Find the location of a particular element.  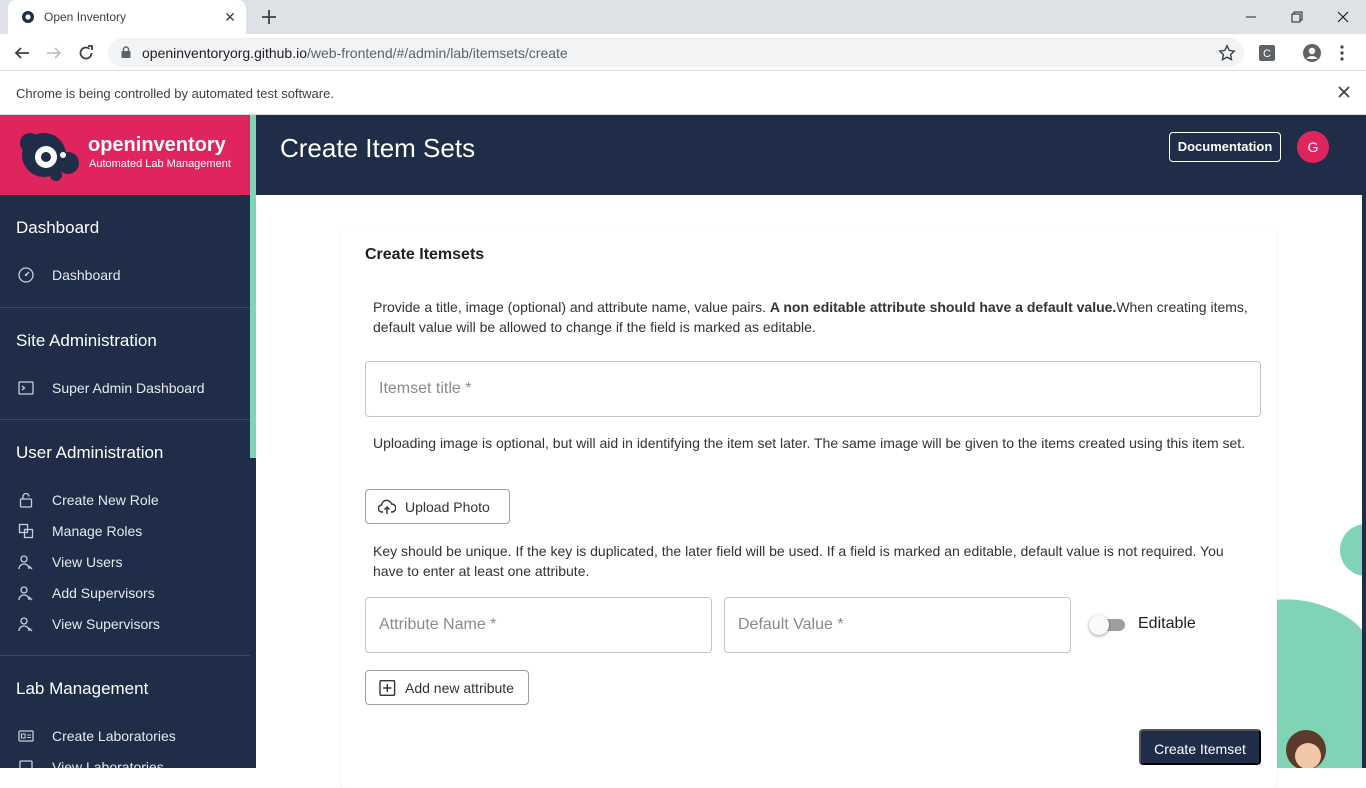

sidebar-section-title: User Administration is located at coordinates (90, 452).